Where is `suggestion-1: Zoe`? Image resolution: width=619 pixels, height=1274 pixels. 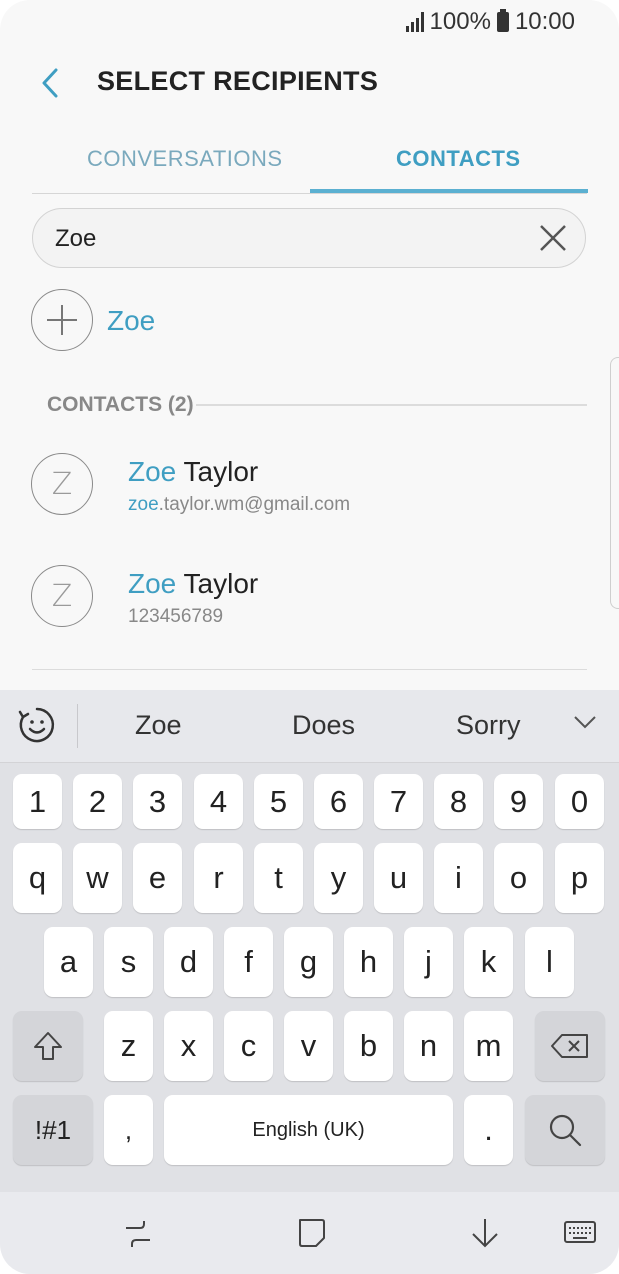 suggestion-1: Zoe is located at coordinates (158, 725).